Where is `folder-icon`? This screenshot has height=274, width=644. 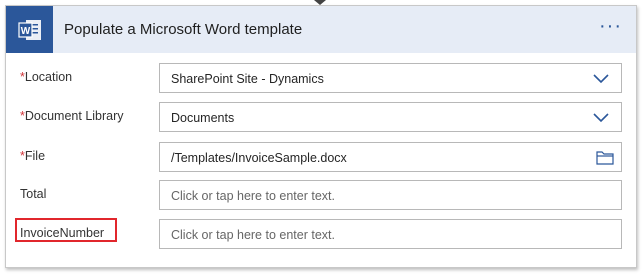
folder-icon is located at coordinates (605, 157).